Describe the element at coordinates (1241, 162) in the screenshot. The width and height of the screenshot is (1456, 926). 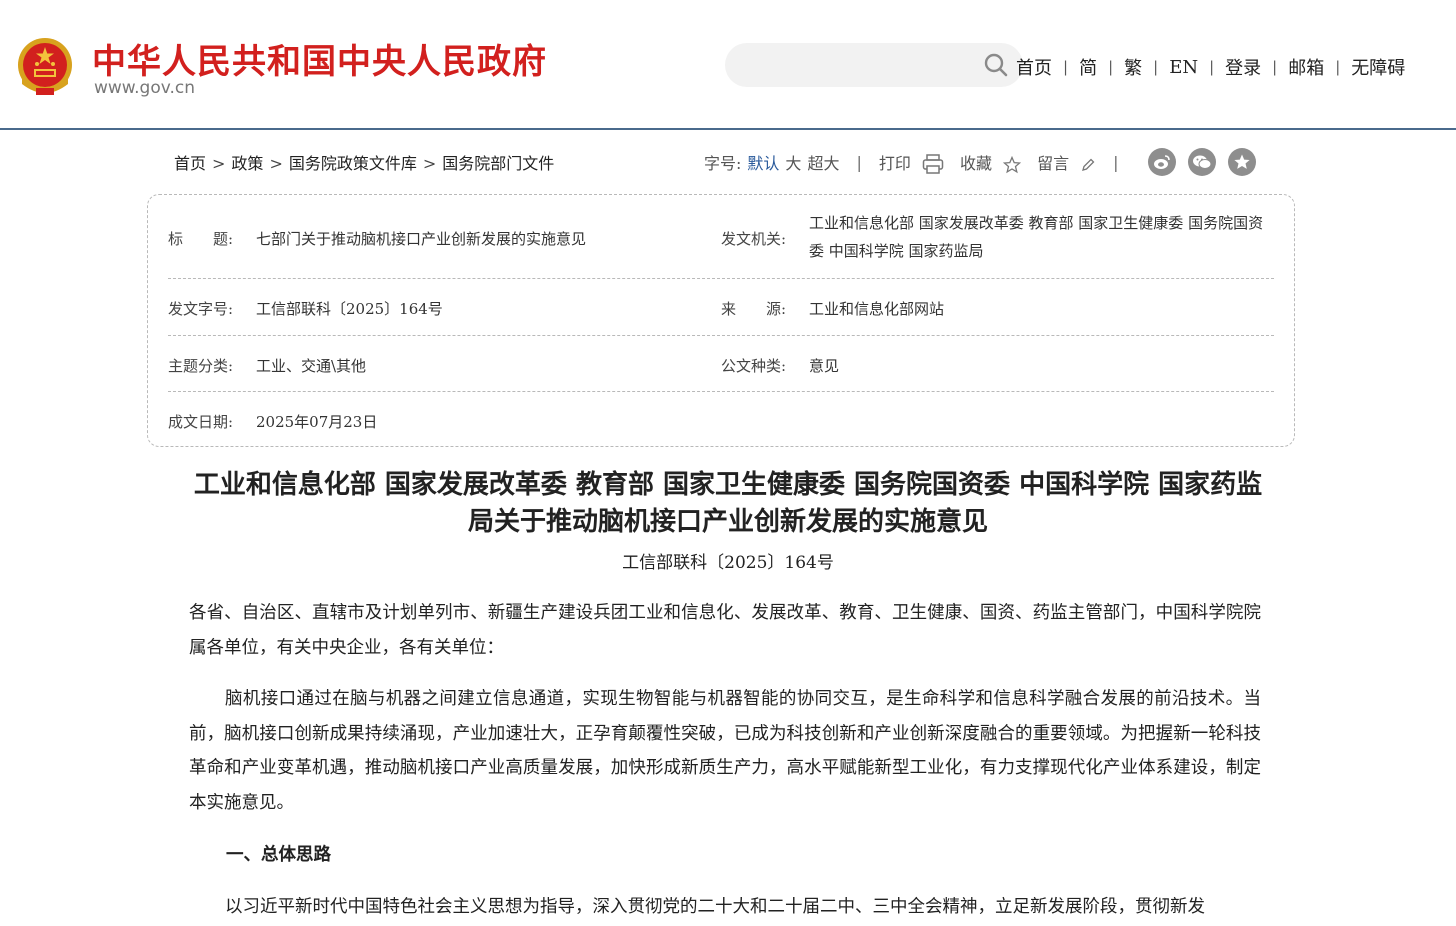
I see `favorite-star-icon` at that location.